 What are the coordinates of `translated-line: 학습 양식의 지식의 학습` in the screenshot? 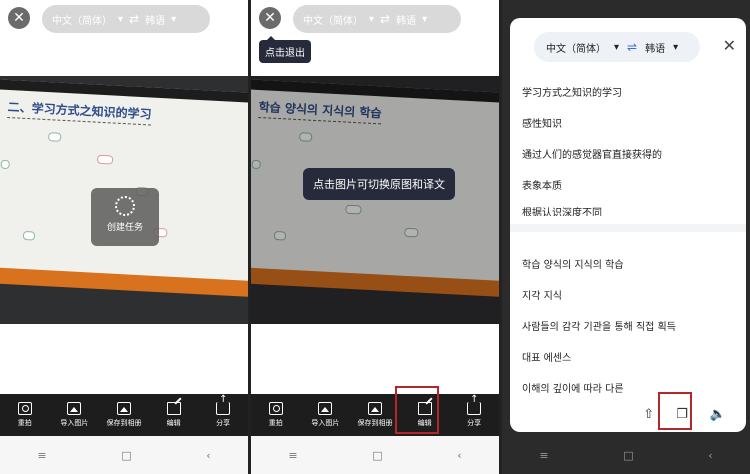 It's located at (573, 265).